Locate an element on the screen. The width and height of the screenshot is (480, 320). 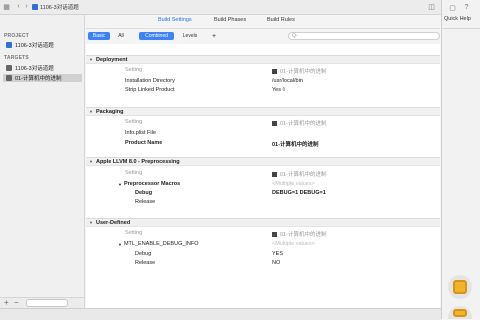
sidebar-item-target-selected: 01-计算机中的进制 is located at coordinates (42, 78).